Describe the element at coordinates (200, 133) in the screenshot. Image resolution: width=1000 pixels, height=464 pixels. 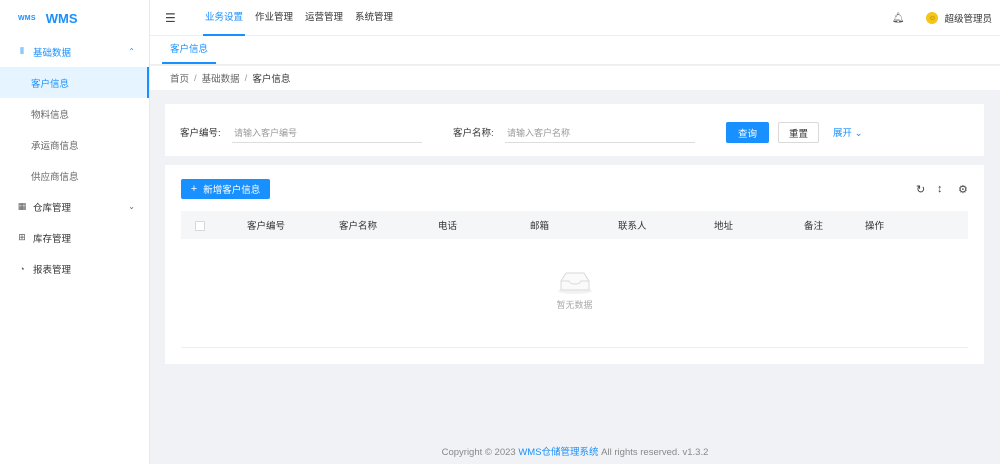
I see `customer-code-label: 客户编号:` at that location.